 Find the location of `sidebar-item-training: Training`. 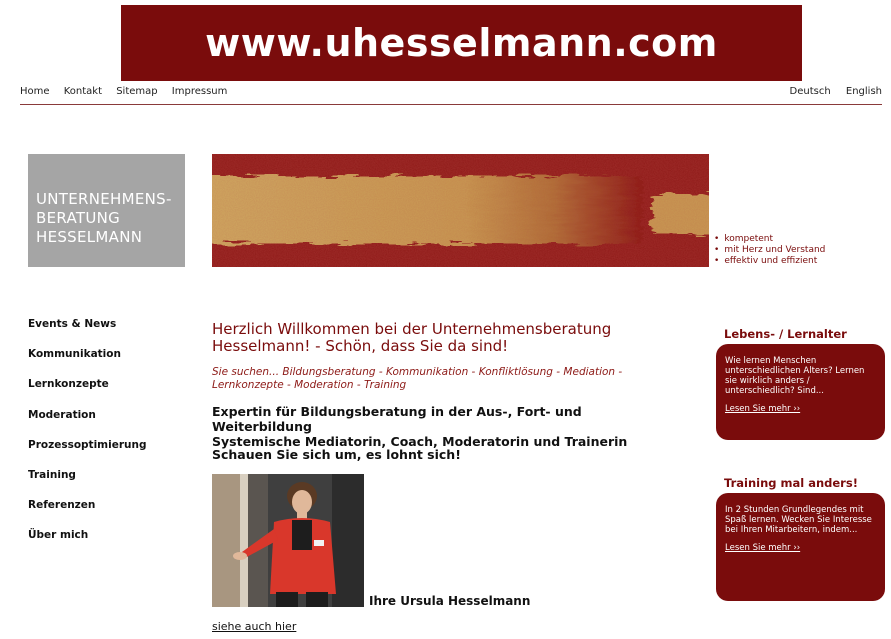

sidebar-item-training: Training is located at coordinates (87, 484).